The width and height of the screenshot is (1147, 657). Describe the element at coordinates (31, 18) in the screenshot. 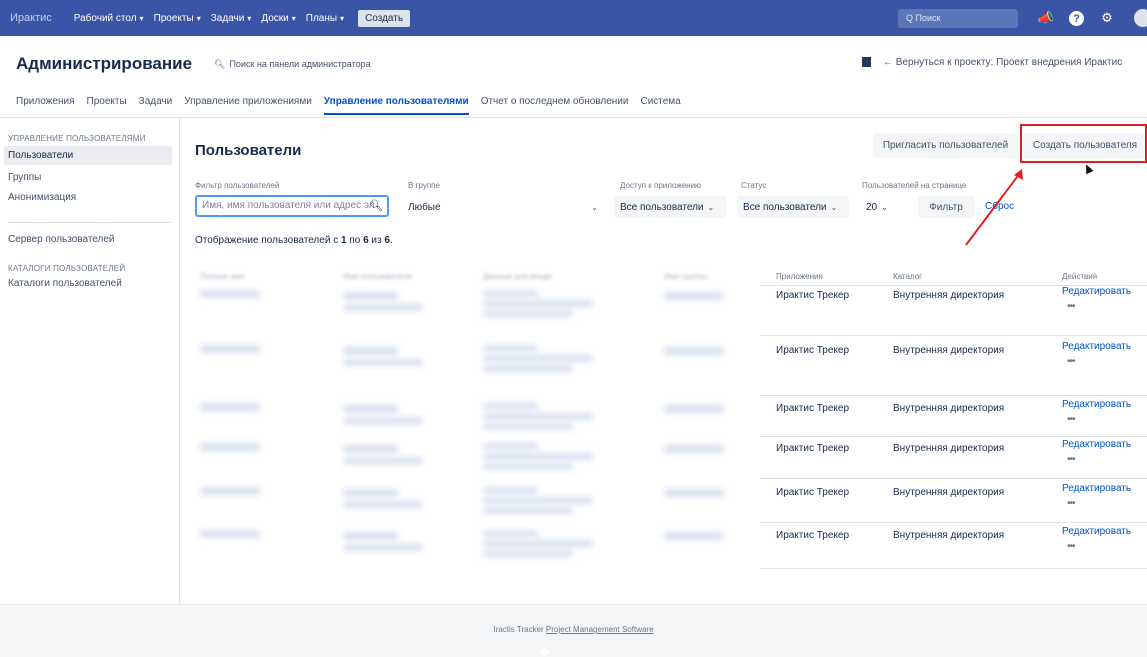

I see `app-logo: Ирактис` at that location.